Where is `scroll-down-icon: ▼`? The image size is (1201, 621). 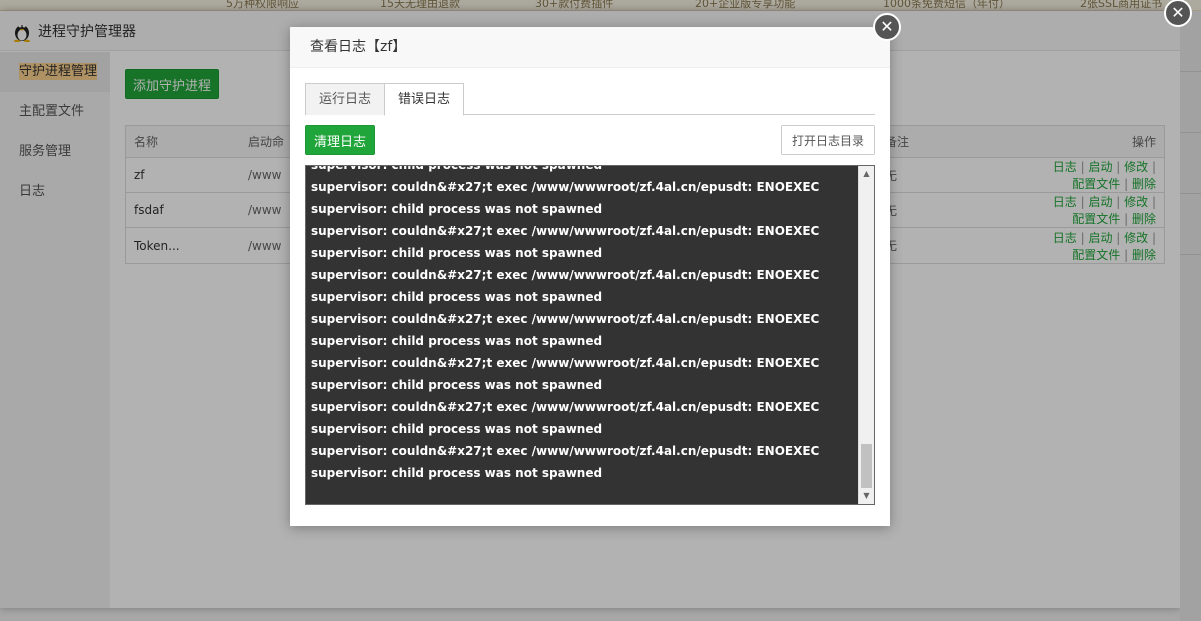 scroll-down-icon: ▼ is located at coordinates (866, 496).